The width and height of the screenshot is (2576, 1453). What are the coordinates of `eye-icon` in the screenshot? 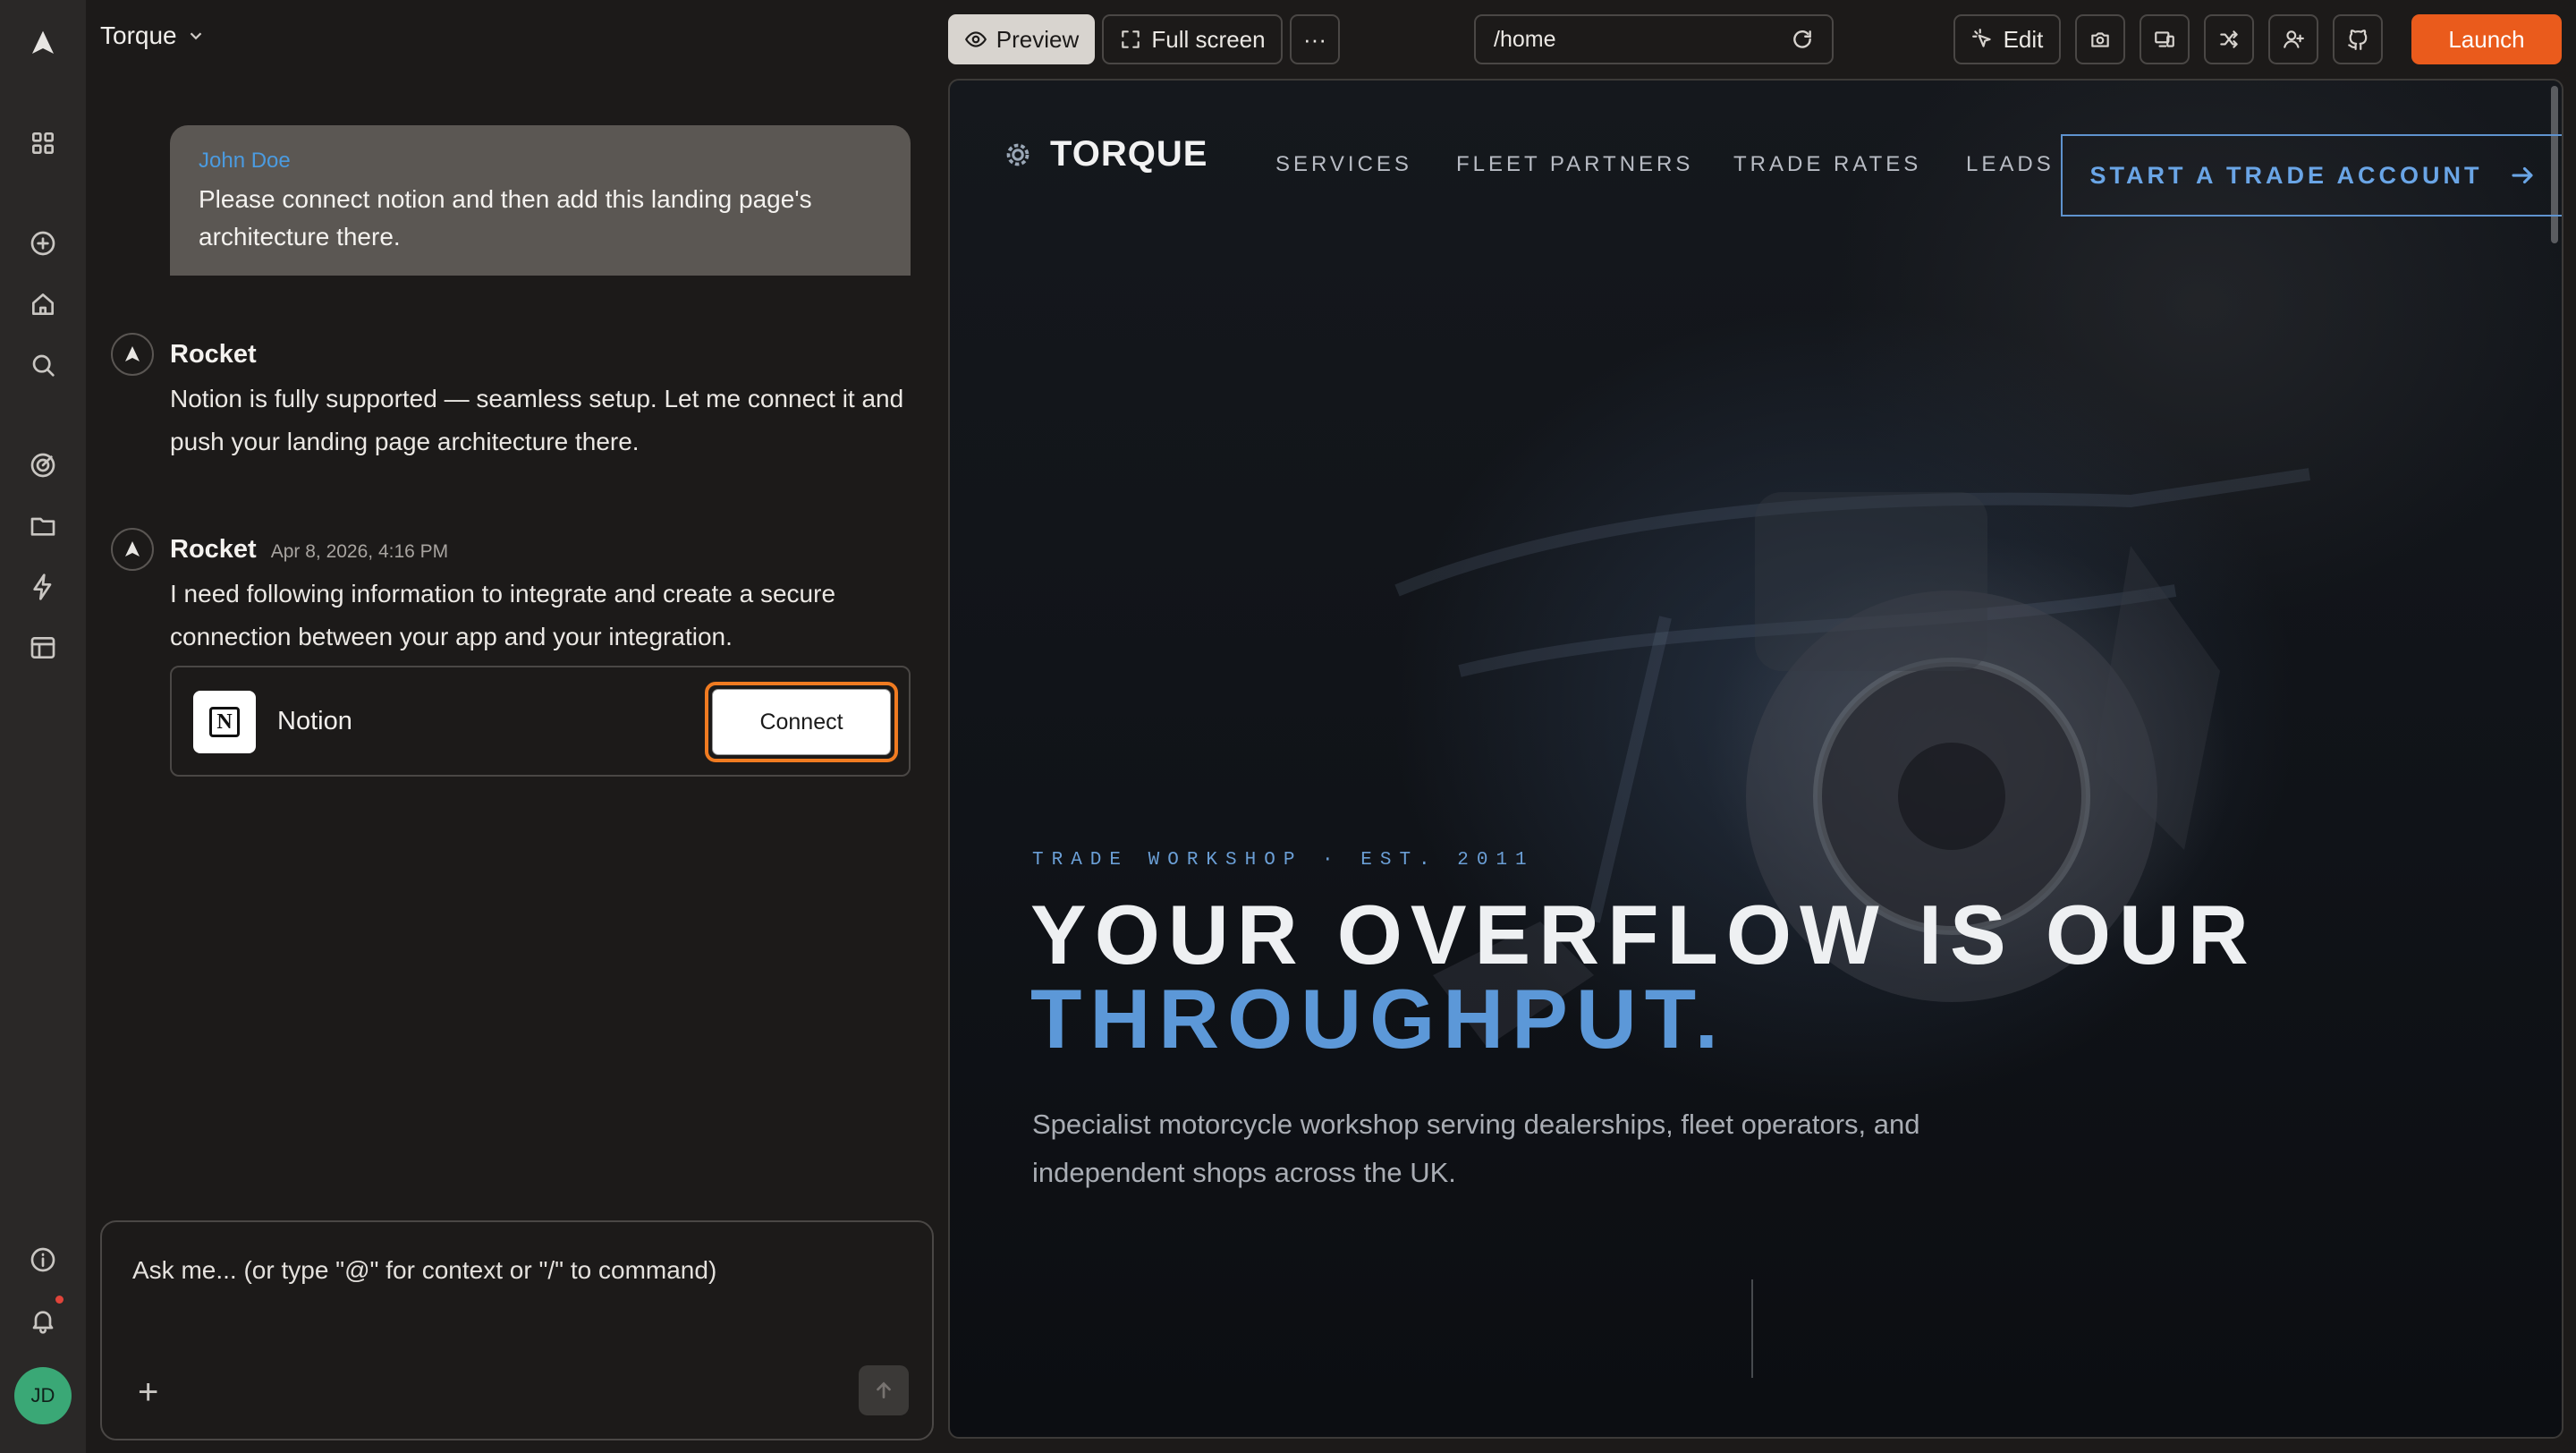 It's located at (975, 39).